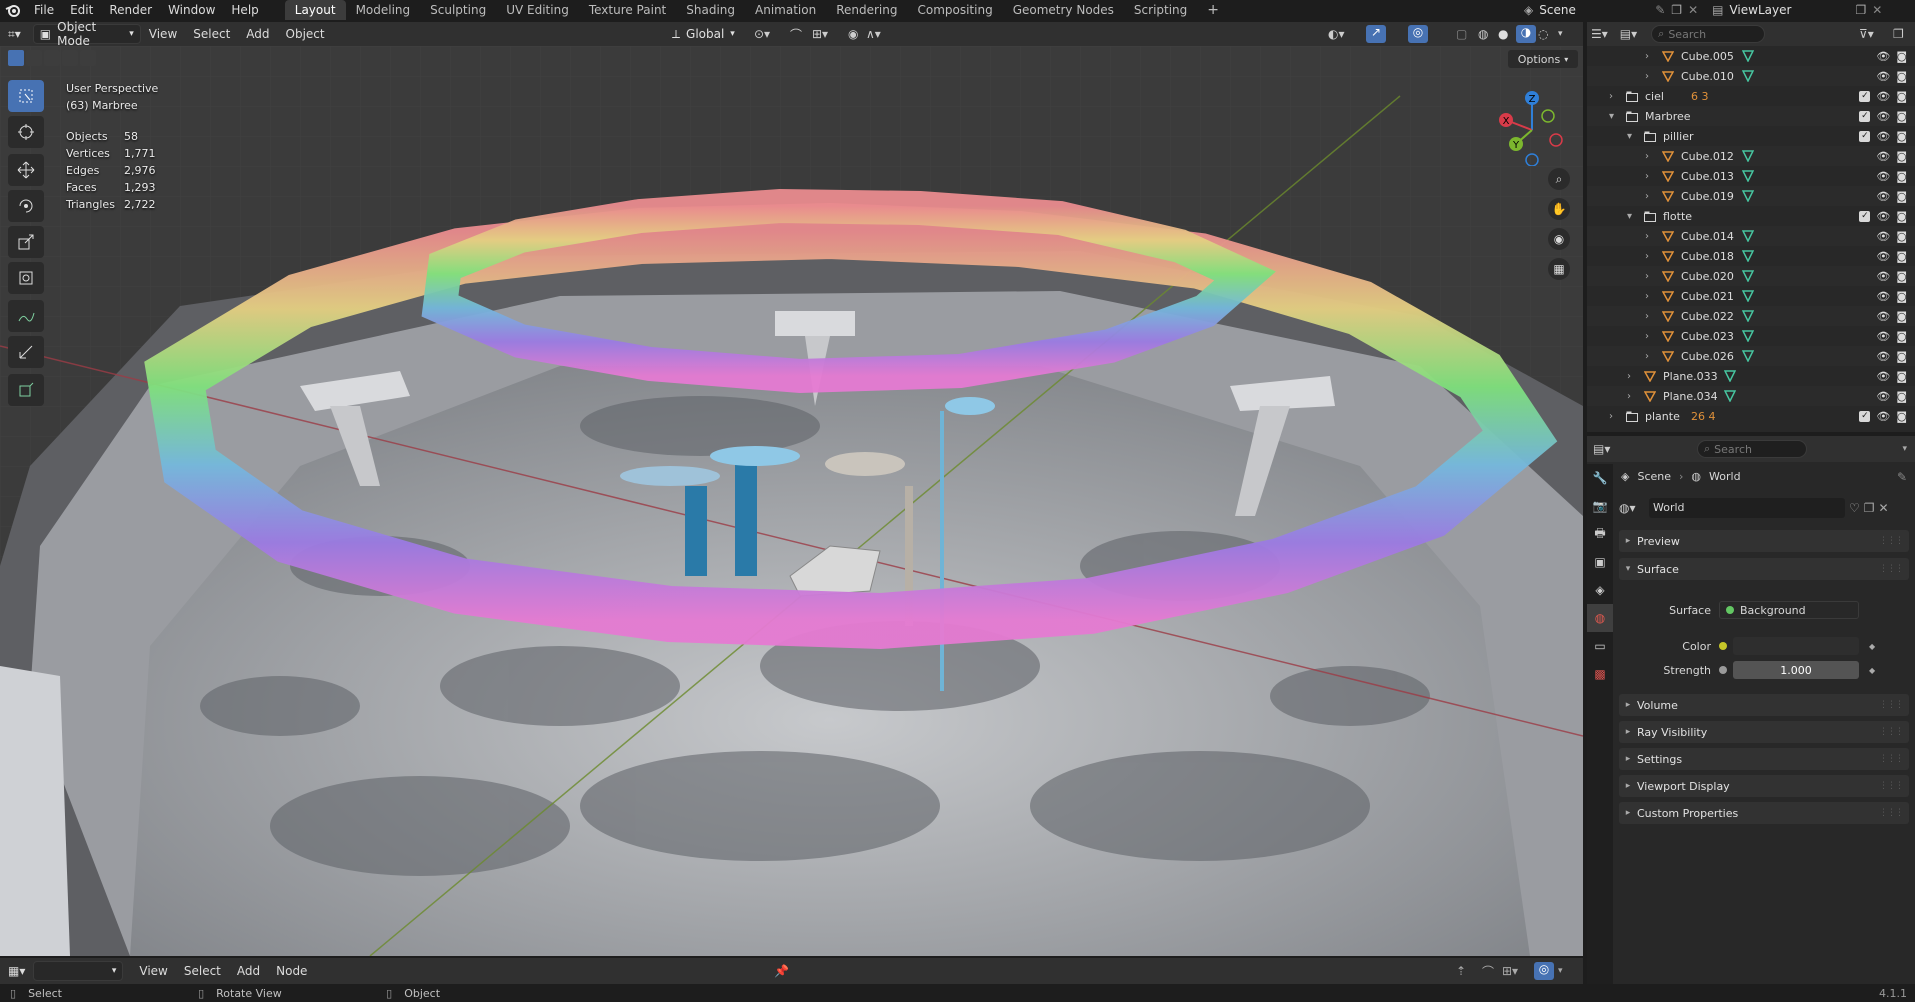 The image size is (1915, 1002). Describe the element at coordinates (1751, 216) in the screenshot. I see `outliner-row: ▾ flotte ✓ 👁 ◙` at that location.